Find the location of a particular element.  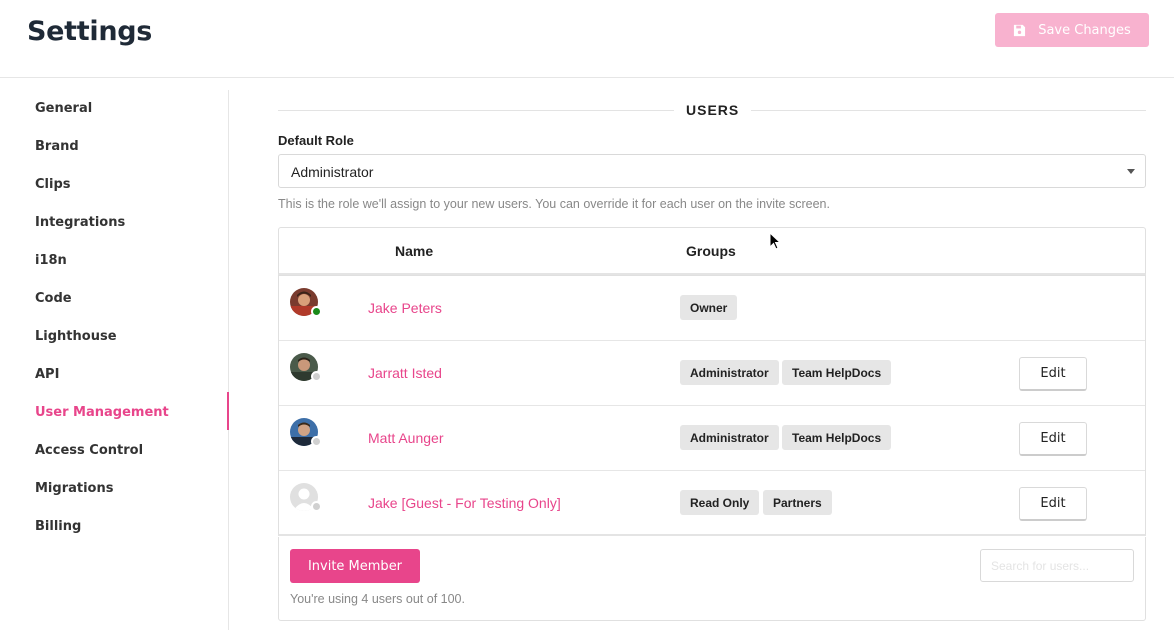

caret-down-icon is located at coordinates (1131, 171).